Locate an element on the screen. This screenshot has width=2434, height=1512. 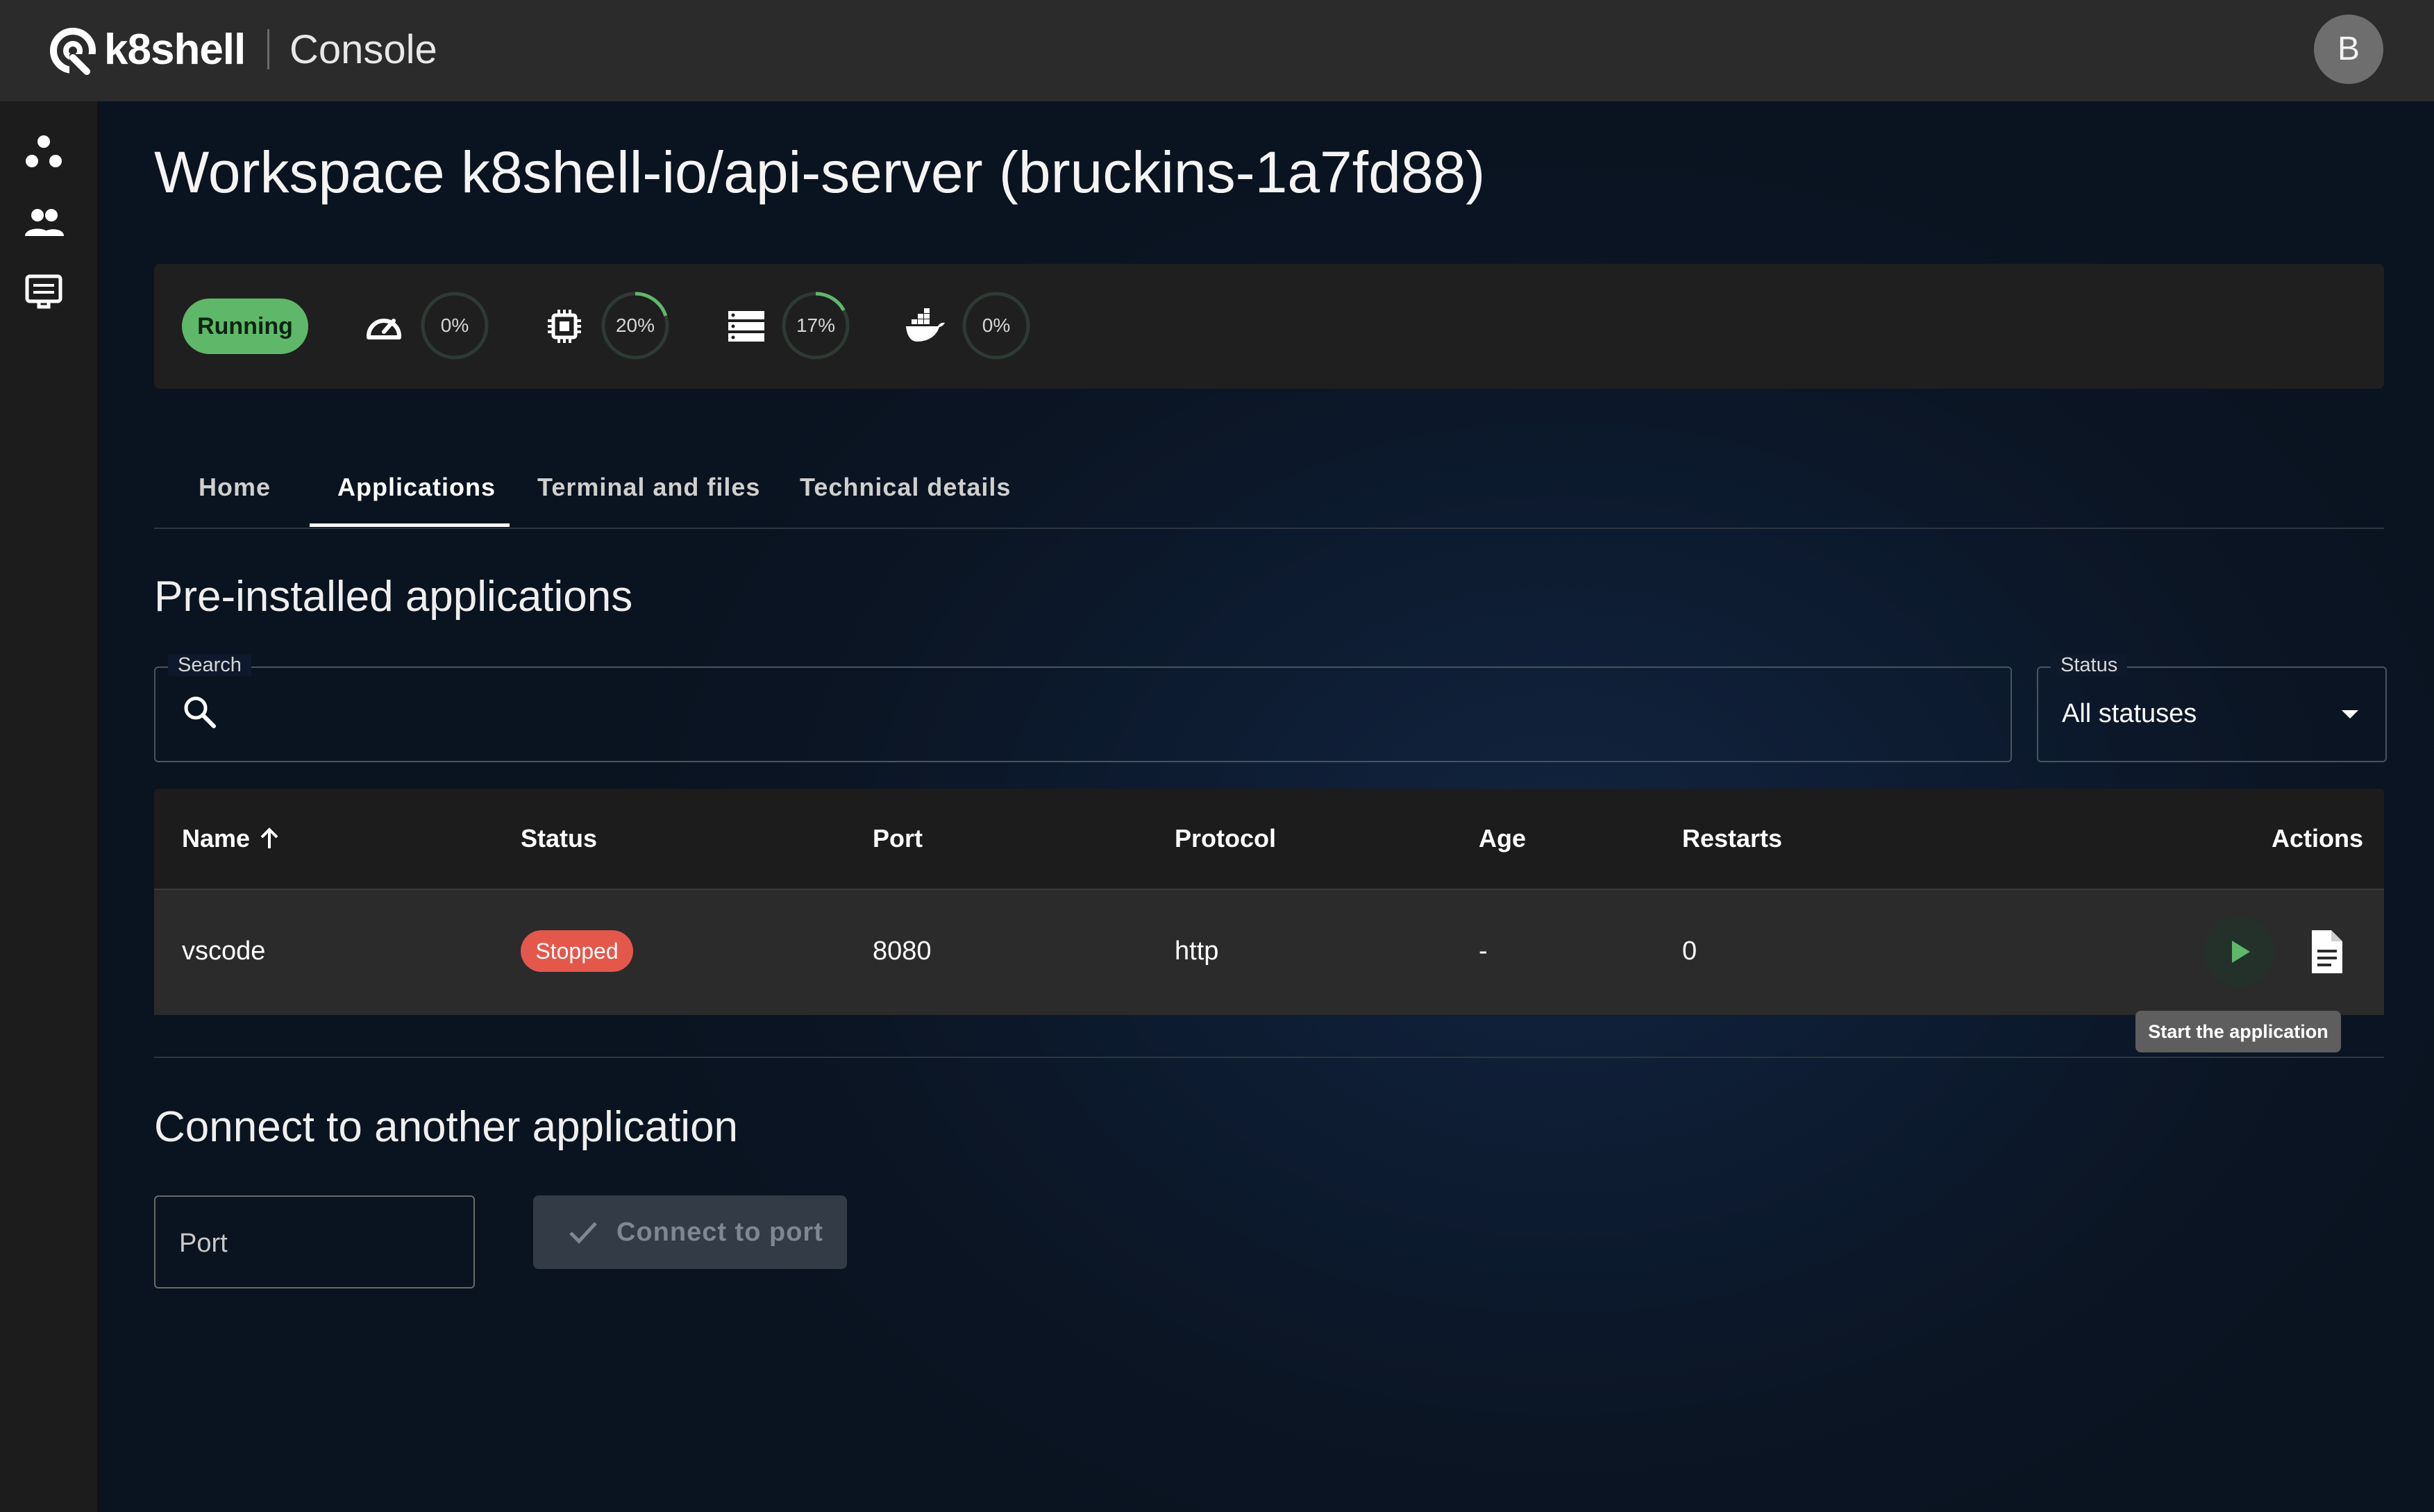
cpu-icon is located at coordinates (564, 326).